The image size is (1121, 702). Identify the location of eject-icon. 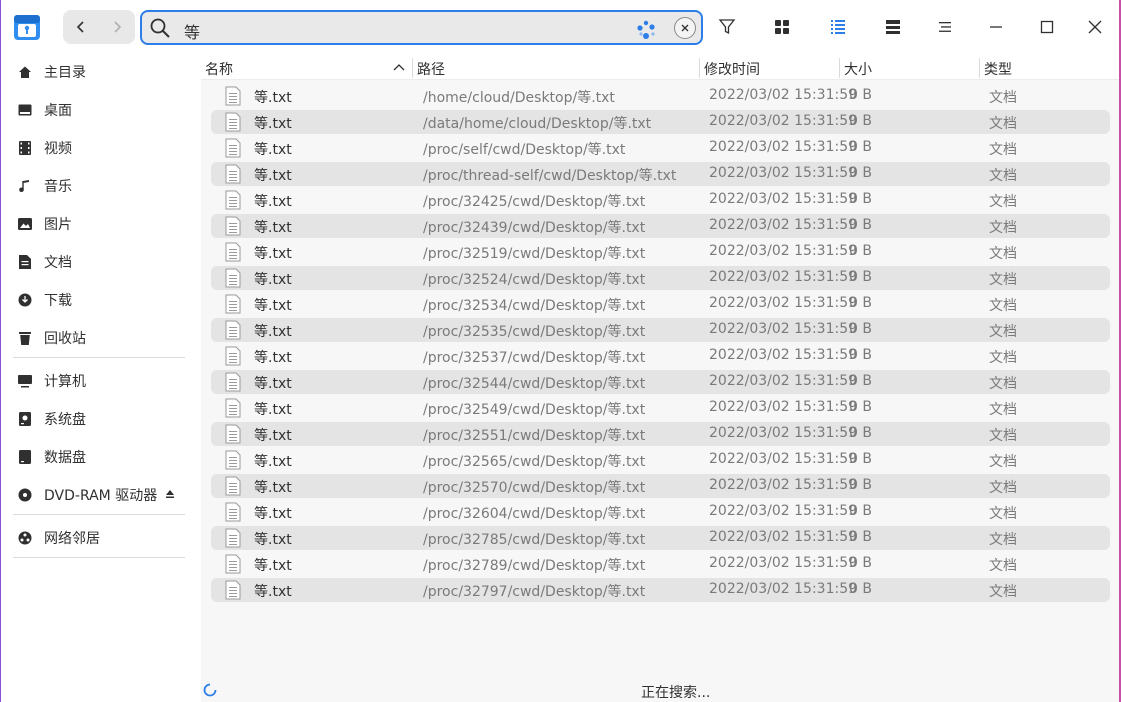
(170, 494).